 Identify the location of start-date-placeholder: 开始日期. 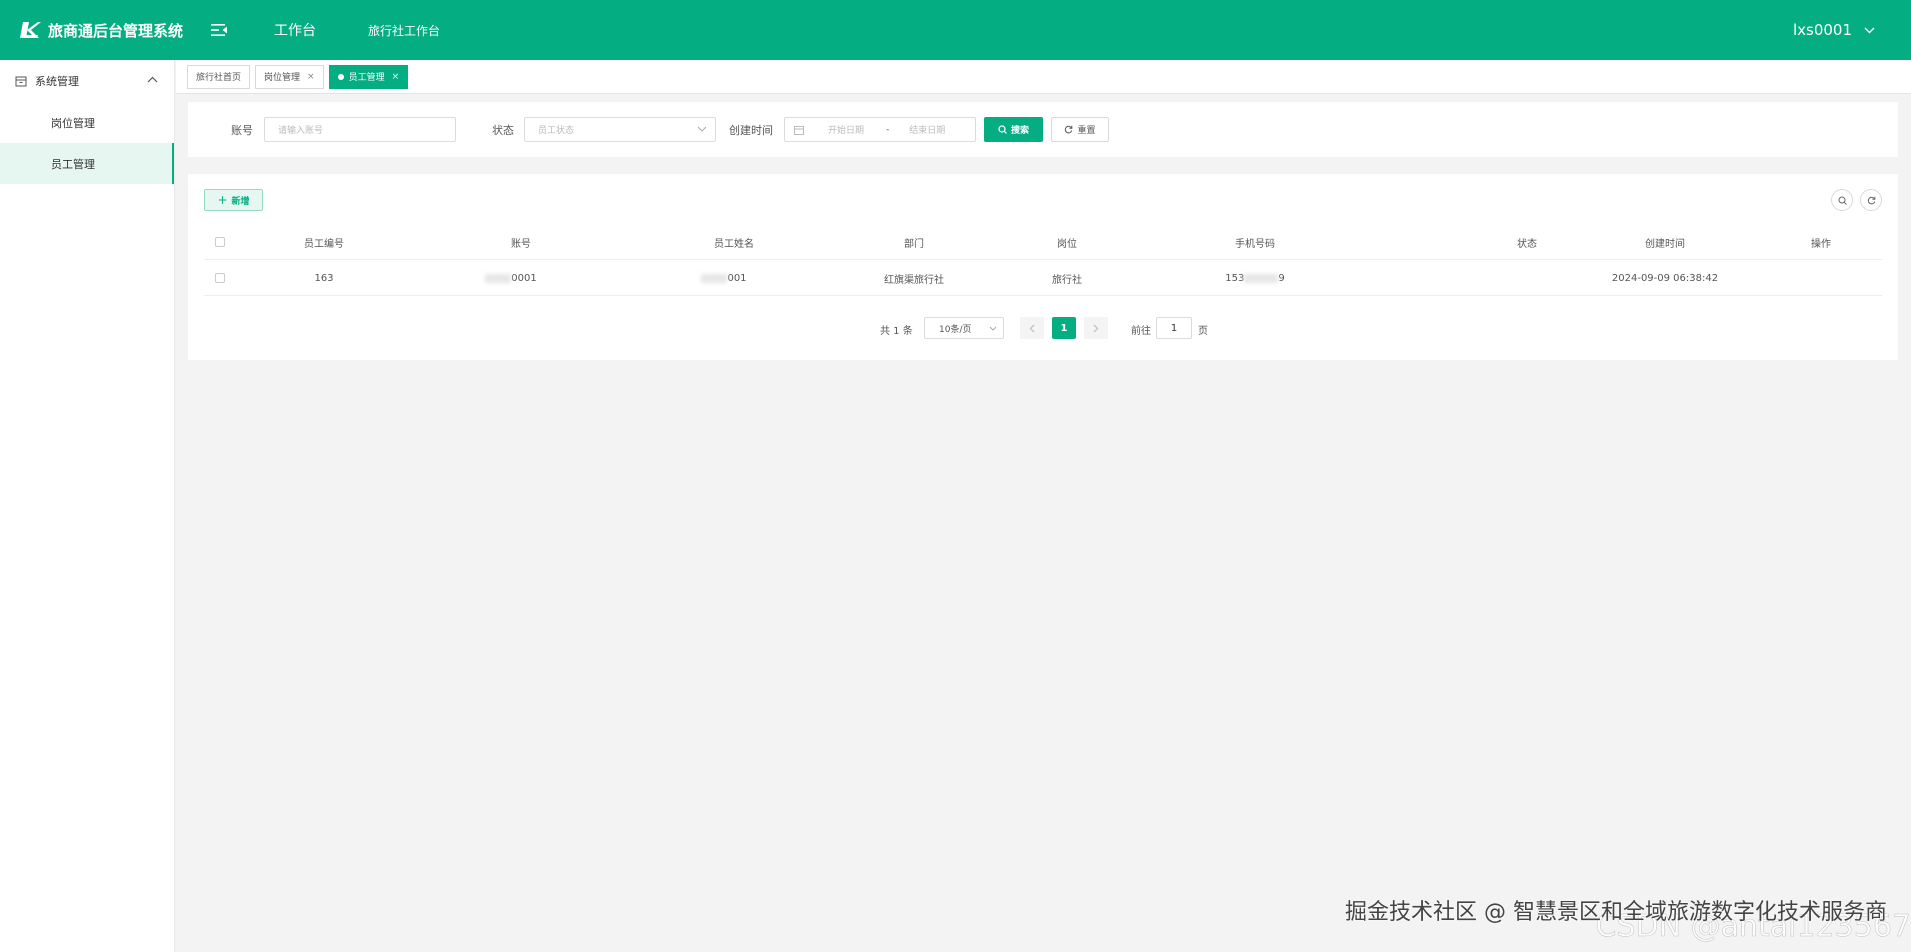
(846, 131).